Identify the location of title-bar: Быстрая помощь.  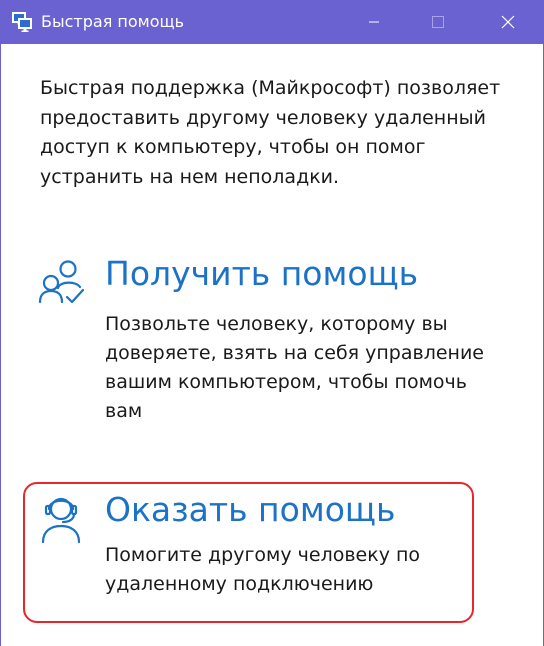
(272, 22).